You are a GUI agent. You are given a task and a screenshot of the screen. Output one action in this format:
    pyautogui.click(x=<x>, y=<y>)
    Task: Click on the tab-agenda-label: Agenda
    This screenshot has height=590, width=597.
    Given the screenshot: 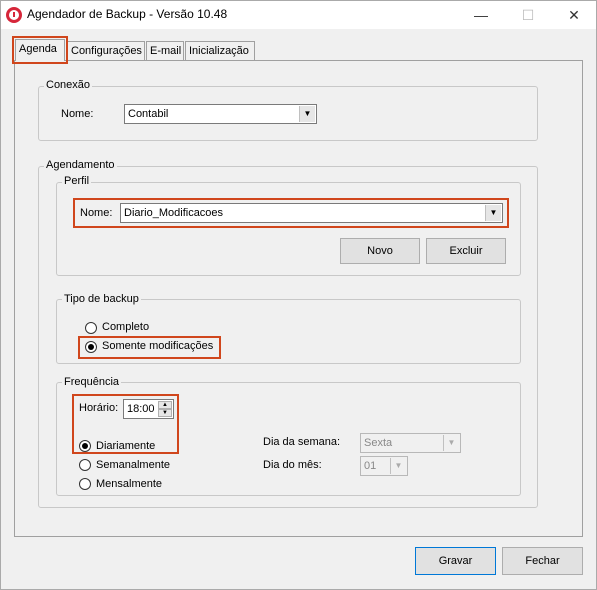 What is the action you would take?
    pyautogui.click(x=38, y=49)
    